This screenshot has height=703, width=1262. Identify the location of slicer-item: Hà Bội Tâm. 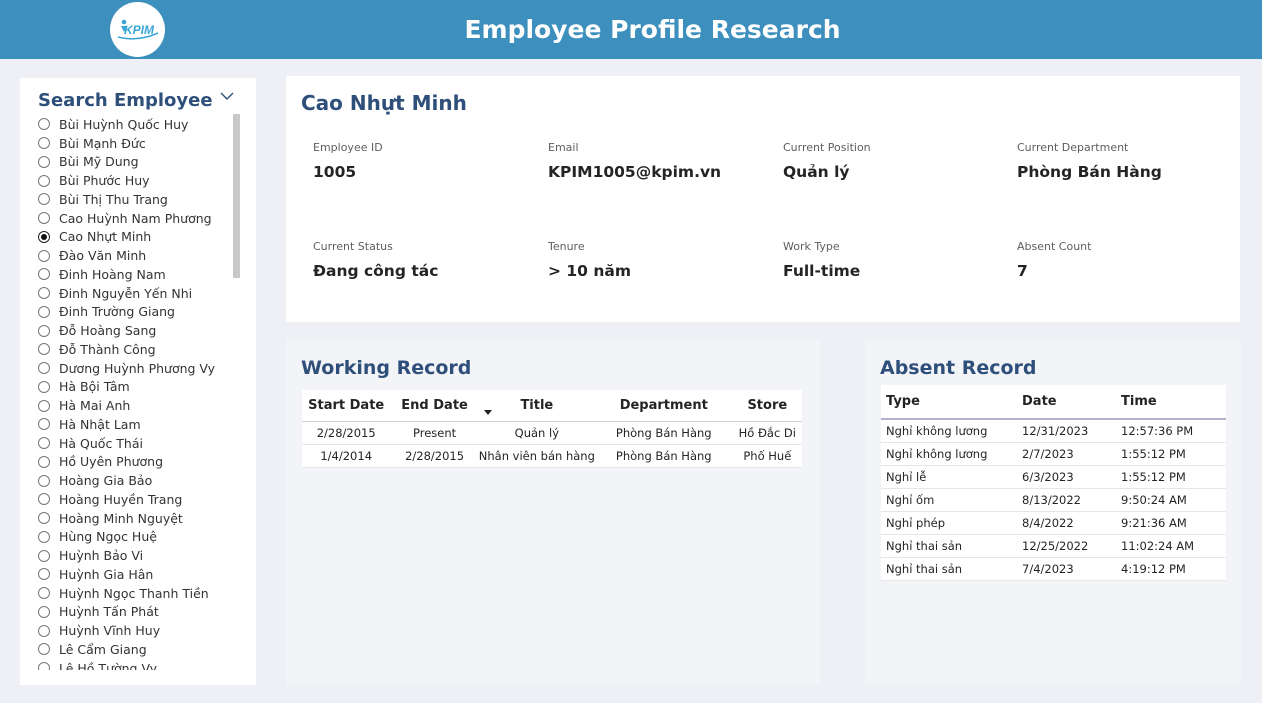
(138, 387).